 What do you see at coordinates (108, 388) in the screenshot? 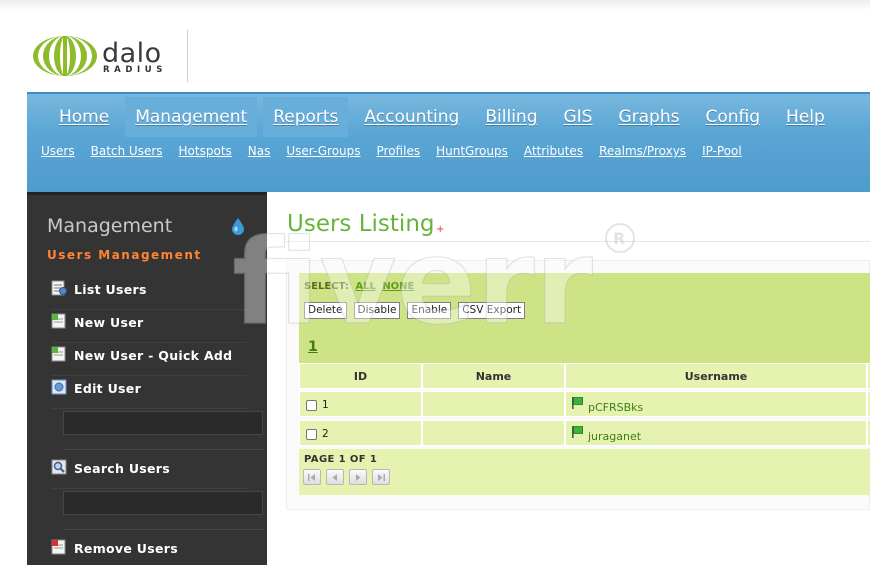
I see `sidebar-item-label: Edit User` at bounding box center [108, 388].